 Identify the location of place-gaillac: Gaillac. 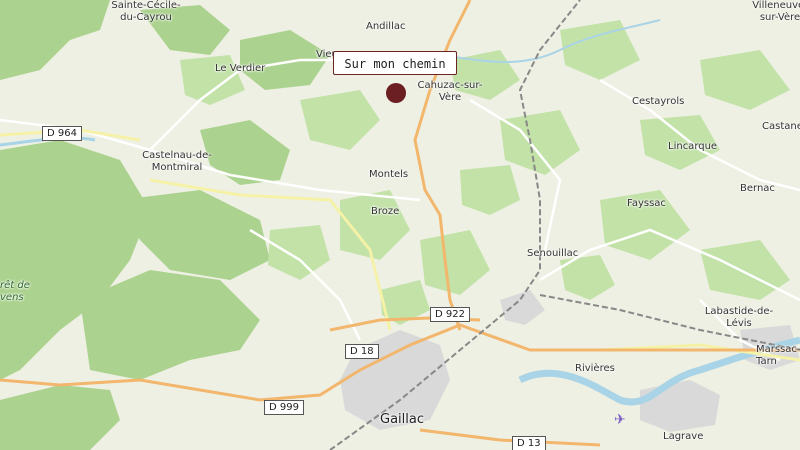
(402, 419).